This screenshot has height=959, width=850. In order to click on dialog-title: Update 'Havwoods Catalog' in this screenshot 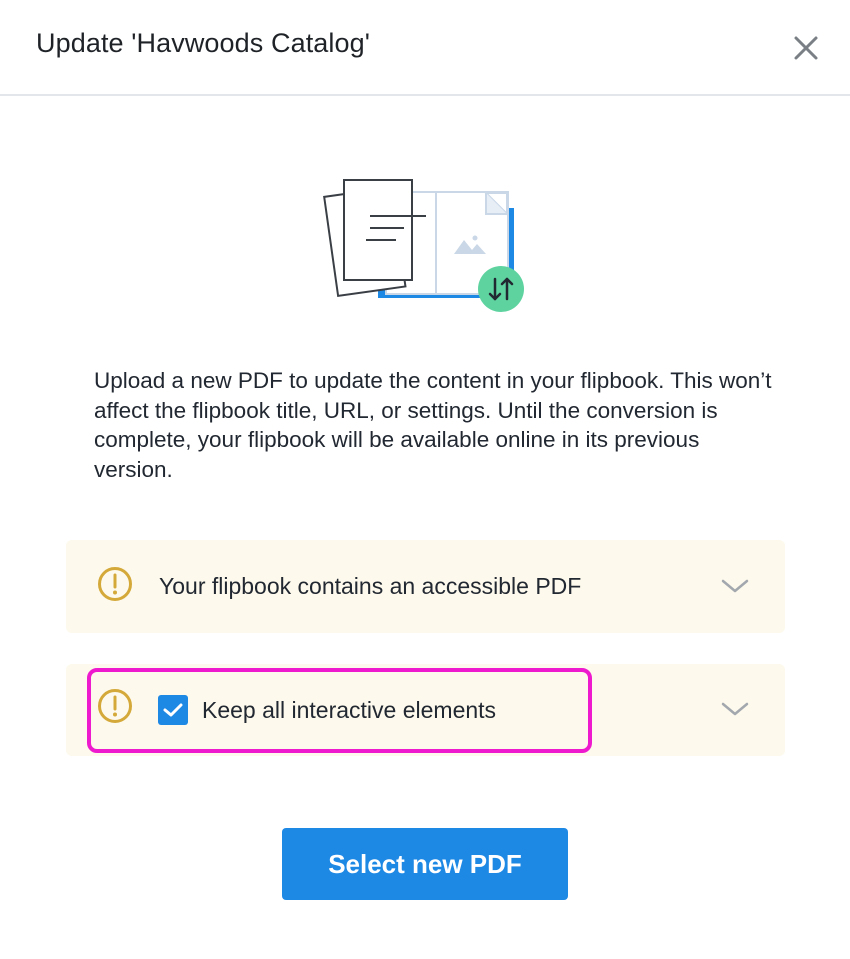, I will do `click(203, 43)`.